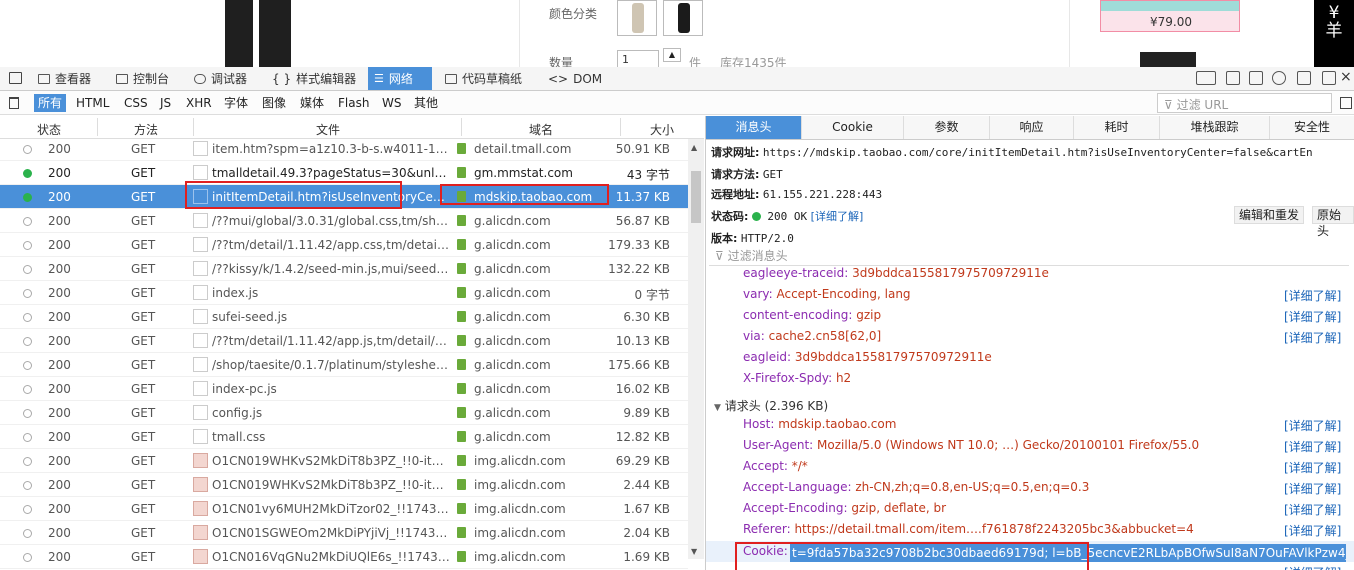  What do you see at coordinates (1279, 78) in the screenshot?
I see `gear-icon` at bounding box center [1279, 78].